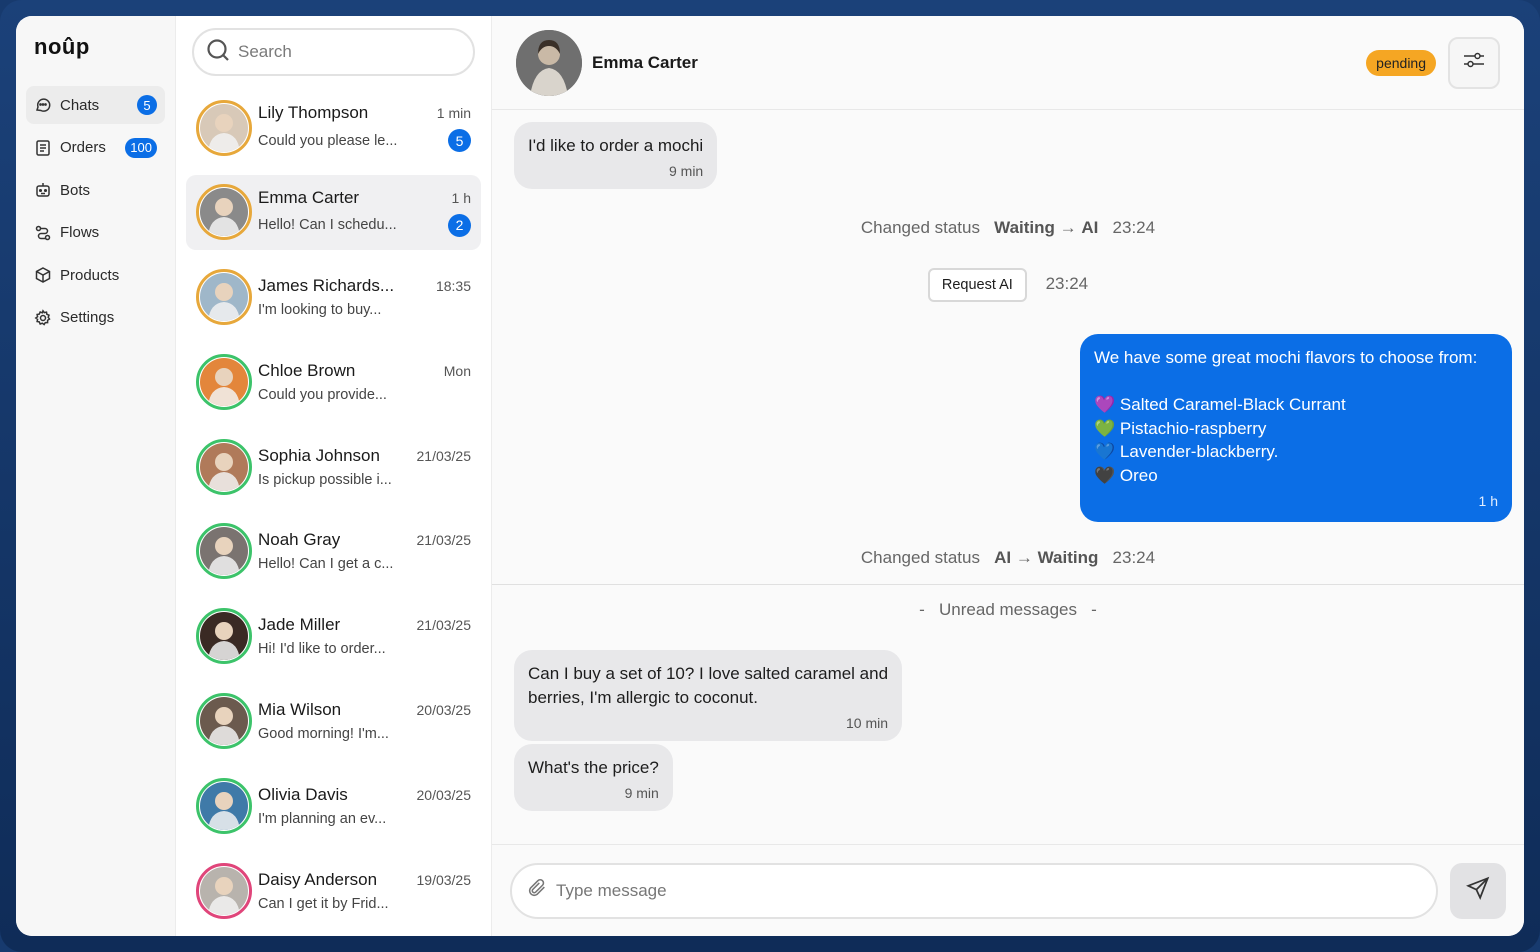 Image resolution: width=1540 pixels, height=952 pixels. What do you see at coordinates (1105, 452) in the screenshot?
I see `blue-heart-icon: 💙` at bounding box center [1105, 452].